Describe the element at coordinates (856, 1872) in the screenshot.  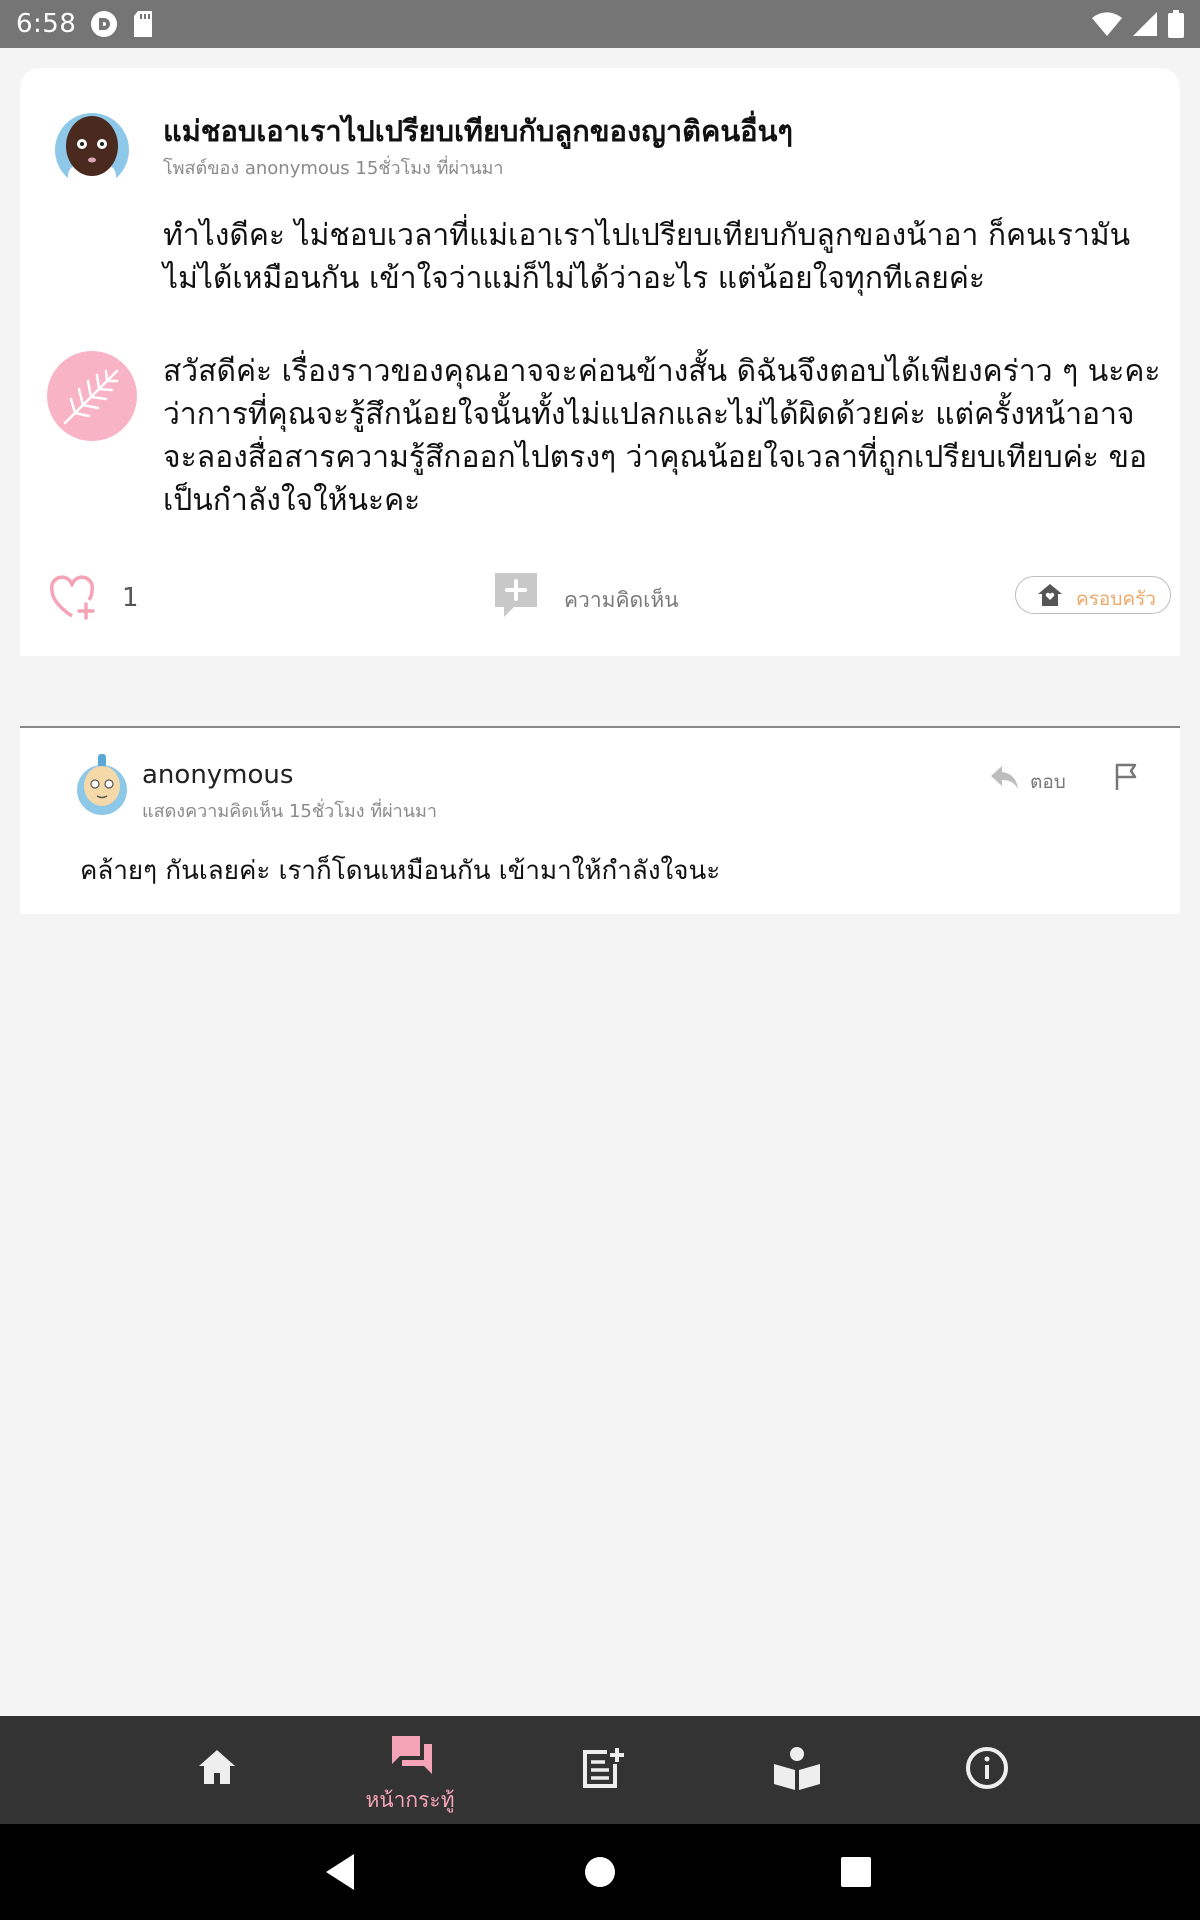
I see `recents-icon` at that location.